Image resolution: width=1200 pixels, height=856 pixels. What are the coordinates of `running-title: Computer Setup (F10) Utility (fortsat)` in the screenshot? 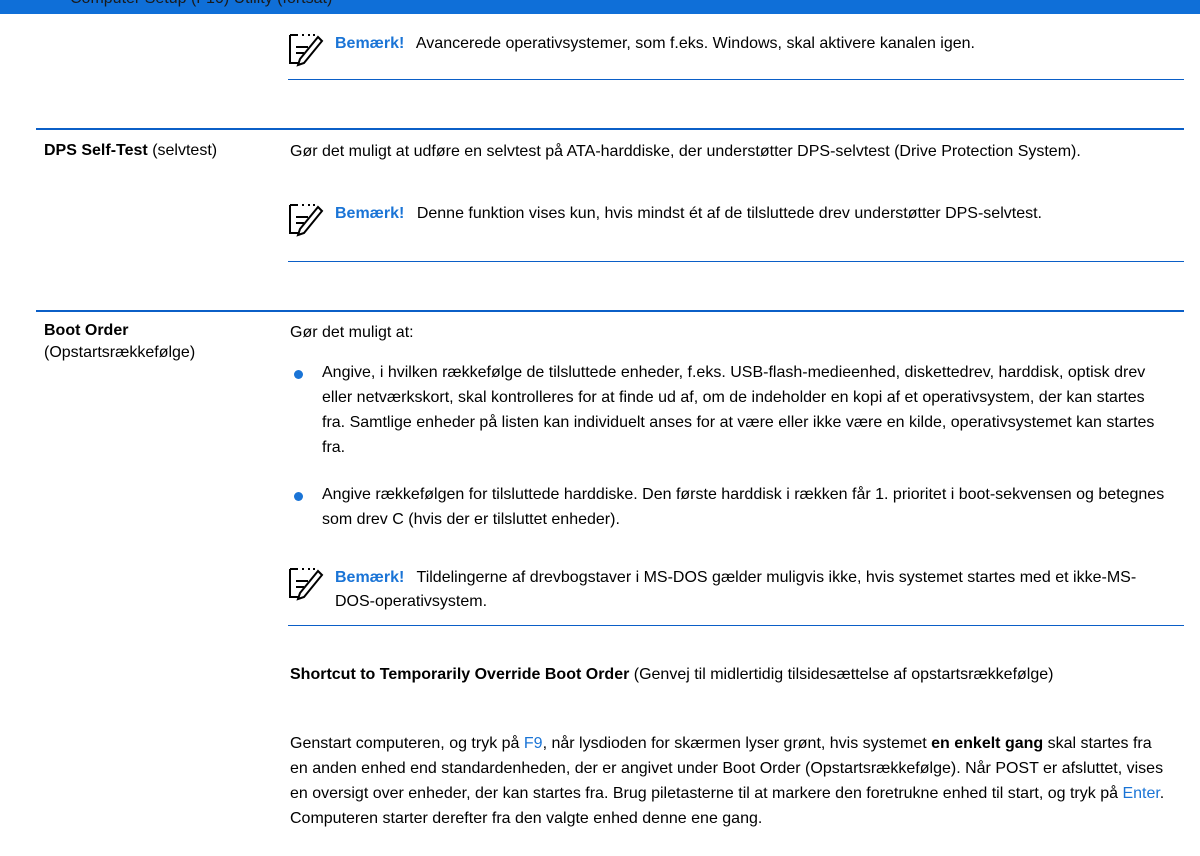 It's located at (201, 4).